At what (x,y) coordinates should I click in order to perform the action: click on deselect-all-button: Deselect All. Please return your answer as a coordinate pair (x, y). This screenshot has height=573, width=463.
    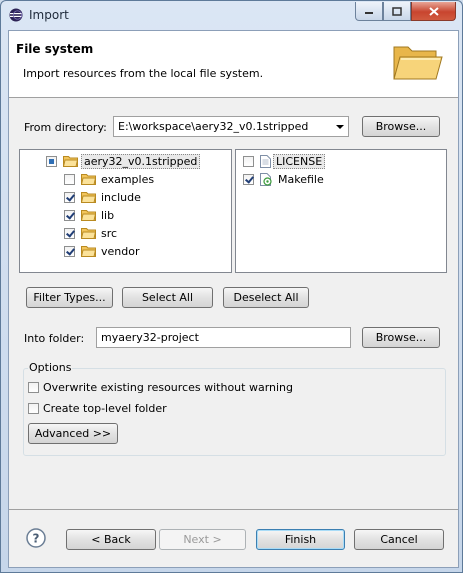
    Looking at the image, I should click on (266, 297).